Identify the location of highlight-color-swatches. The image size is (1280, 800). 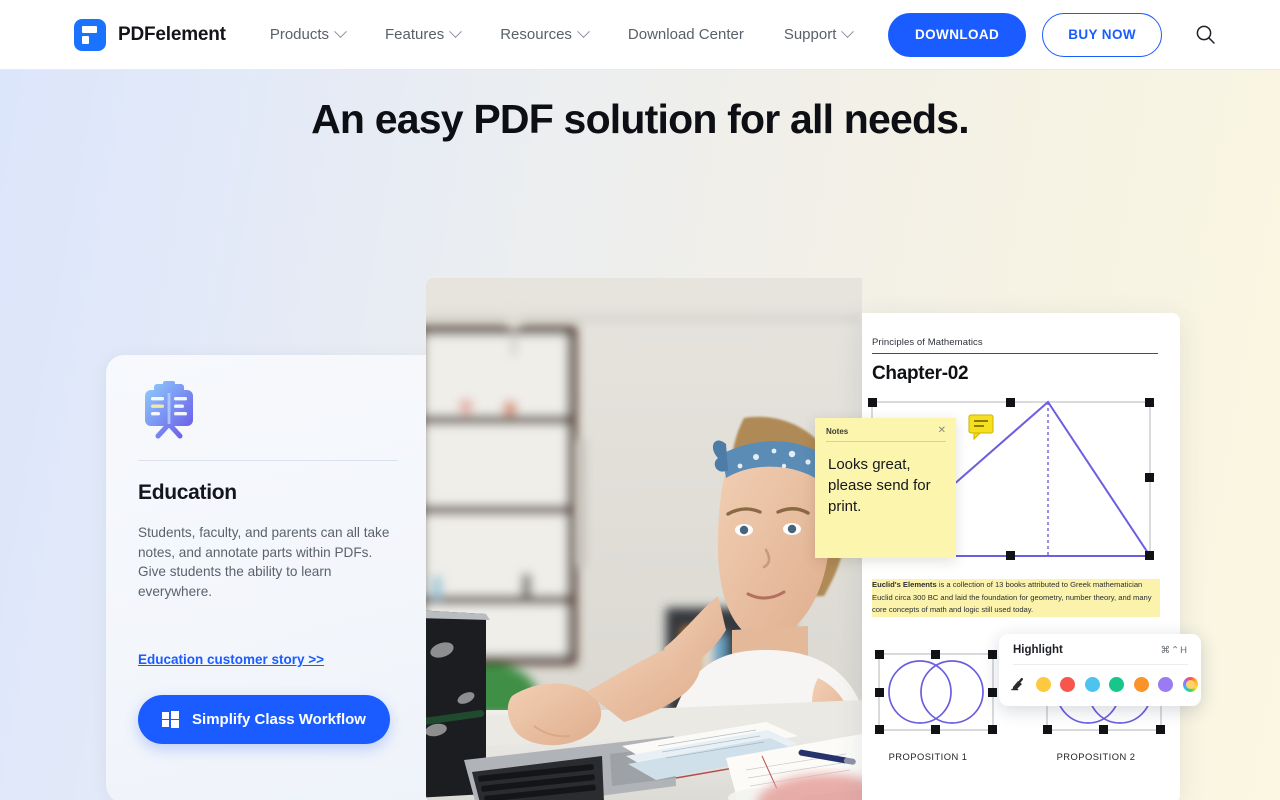
(1104, 684).